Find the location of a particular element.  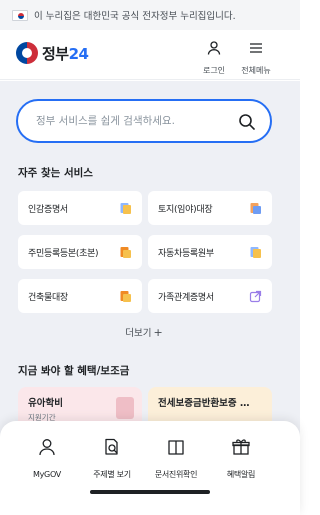

nav-mygov: MyGOV is located at coordinates (47, 459).